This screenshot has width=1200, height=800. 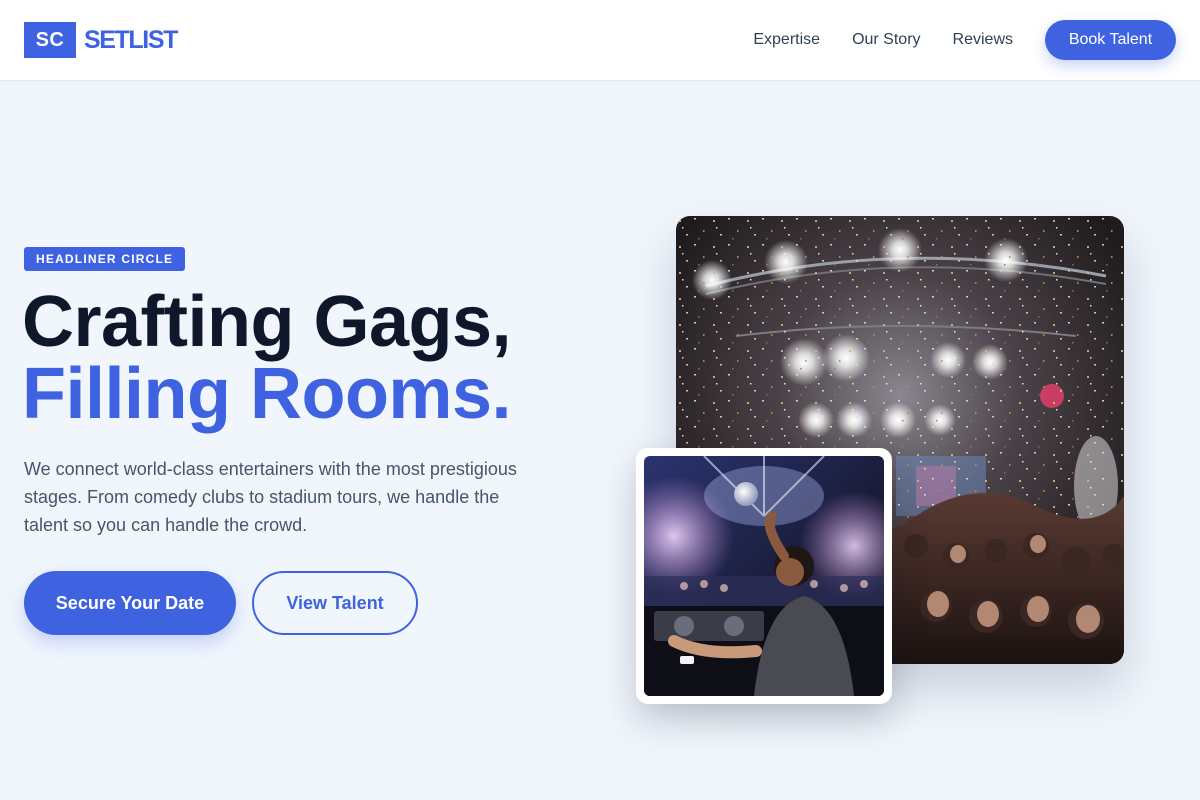 I want to click on hero-badge: HEADLINER CIRCLE, so click(x=105, y=259).